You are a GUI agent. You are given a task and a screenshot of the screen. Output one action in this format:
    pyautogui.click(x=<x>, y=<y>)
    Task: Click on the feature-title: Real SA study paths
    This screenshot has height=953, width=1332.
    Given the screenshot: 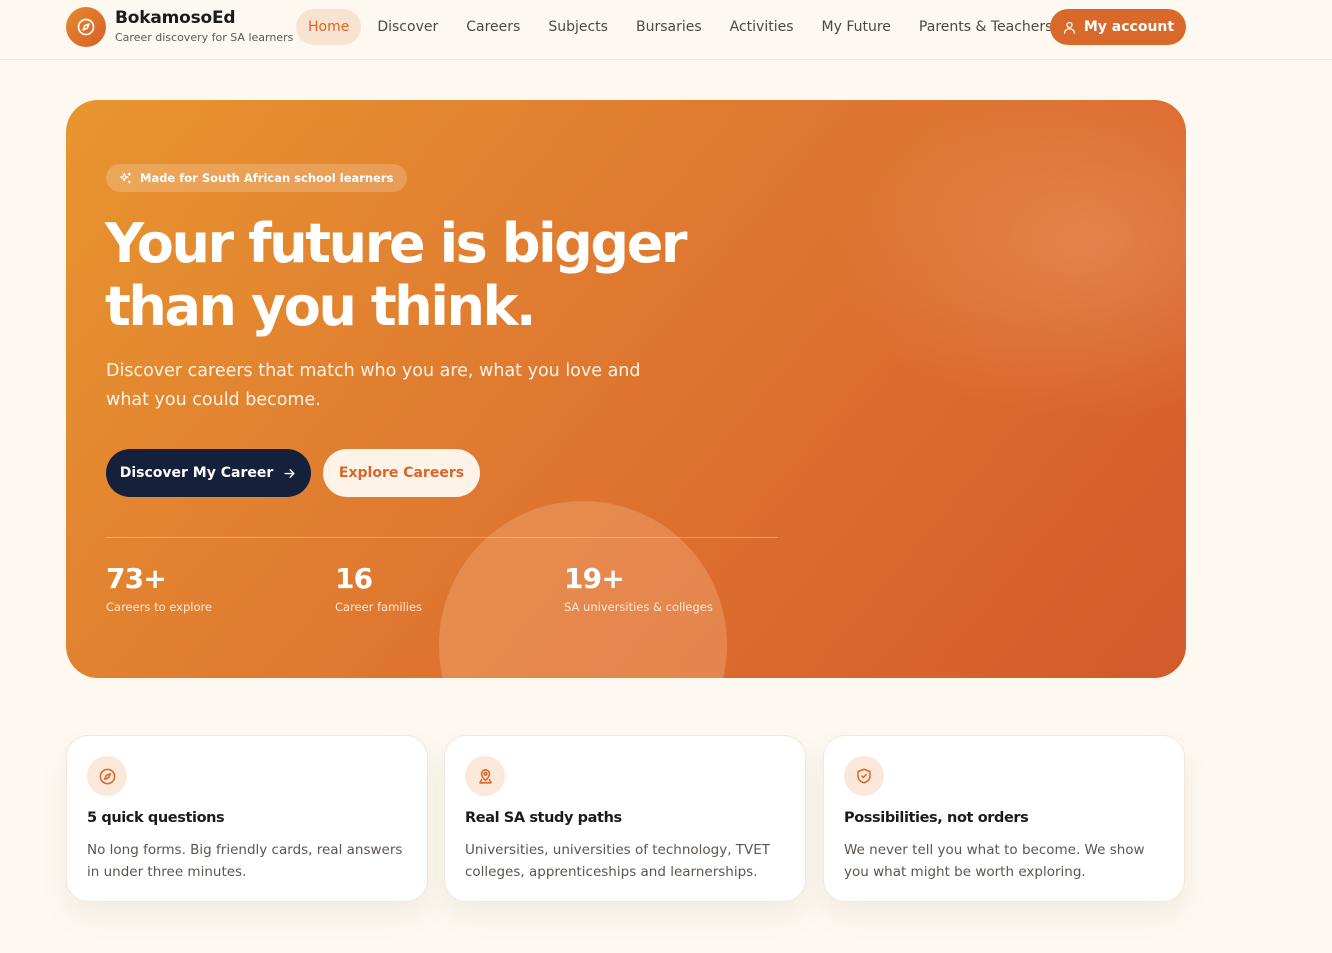 What is the action you would take?
    pyautogui.click(x=543, y=818)
    